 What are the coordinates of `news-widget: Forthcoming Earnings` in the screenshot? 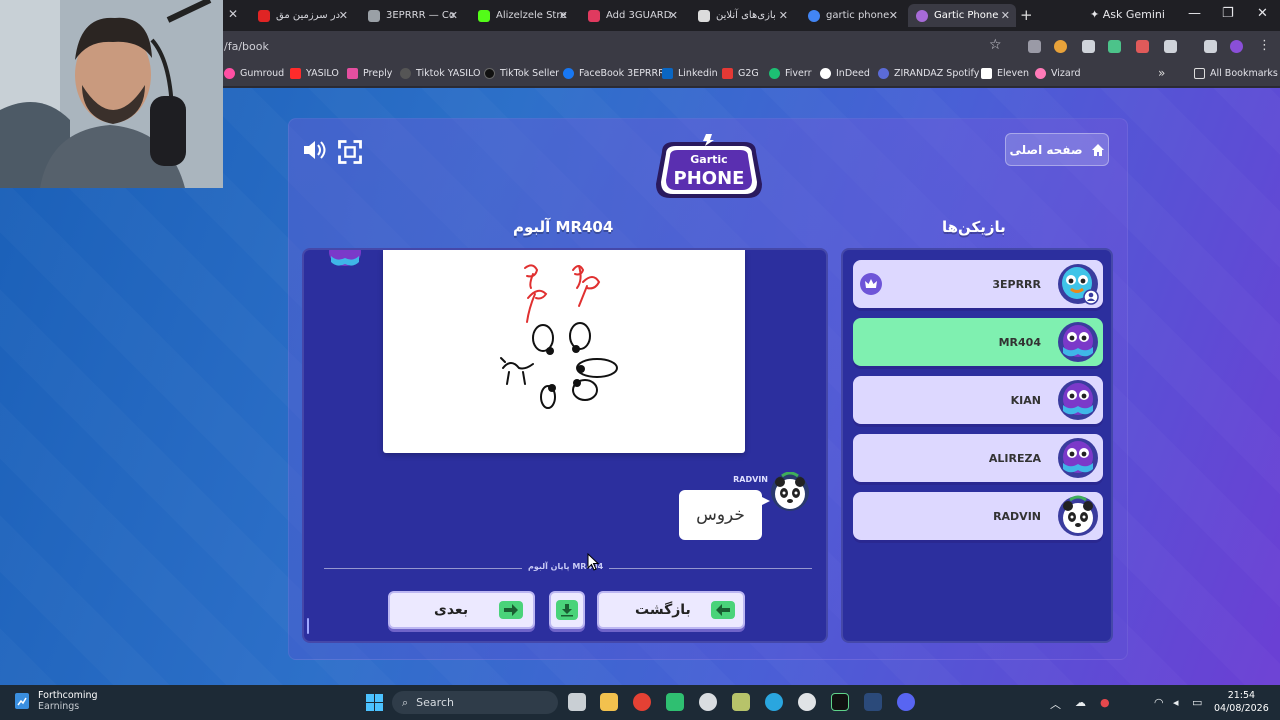 It's located at (56, 701).